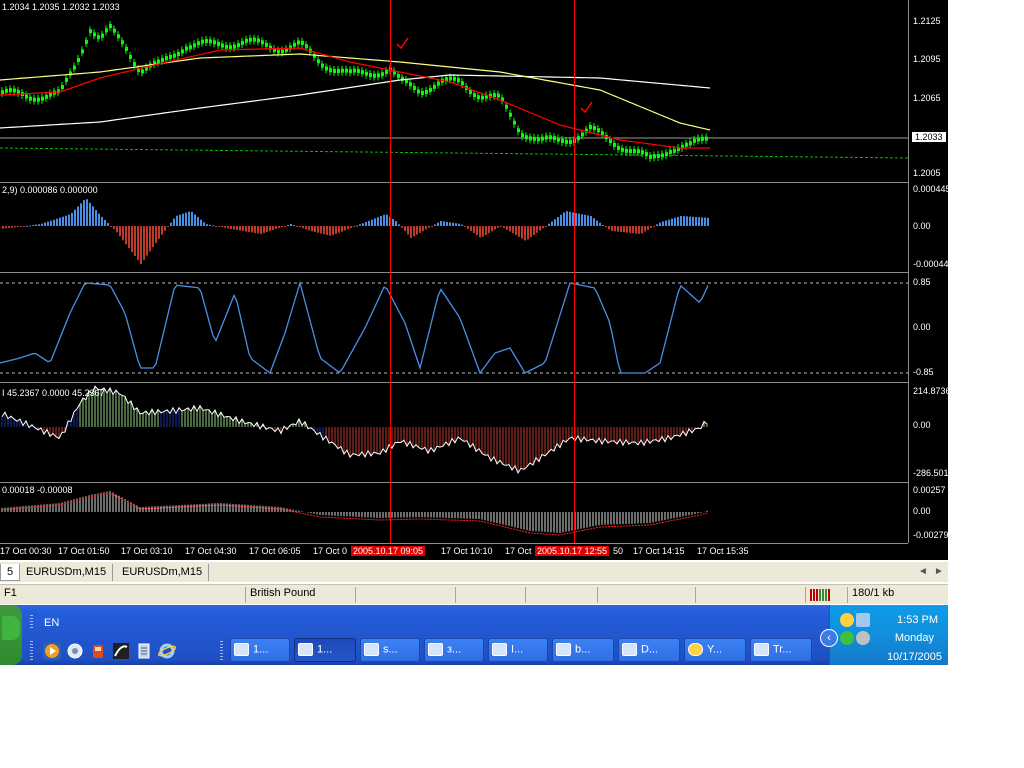 Image resolution: width=1024 pixels, height=768 pixels. Describe the element at coordinates (923, 571) in the screenshot. I see `tabs-scroll-left-icon: ◄` at that location.